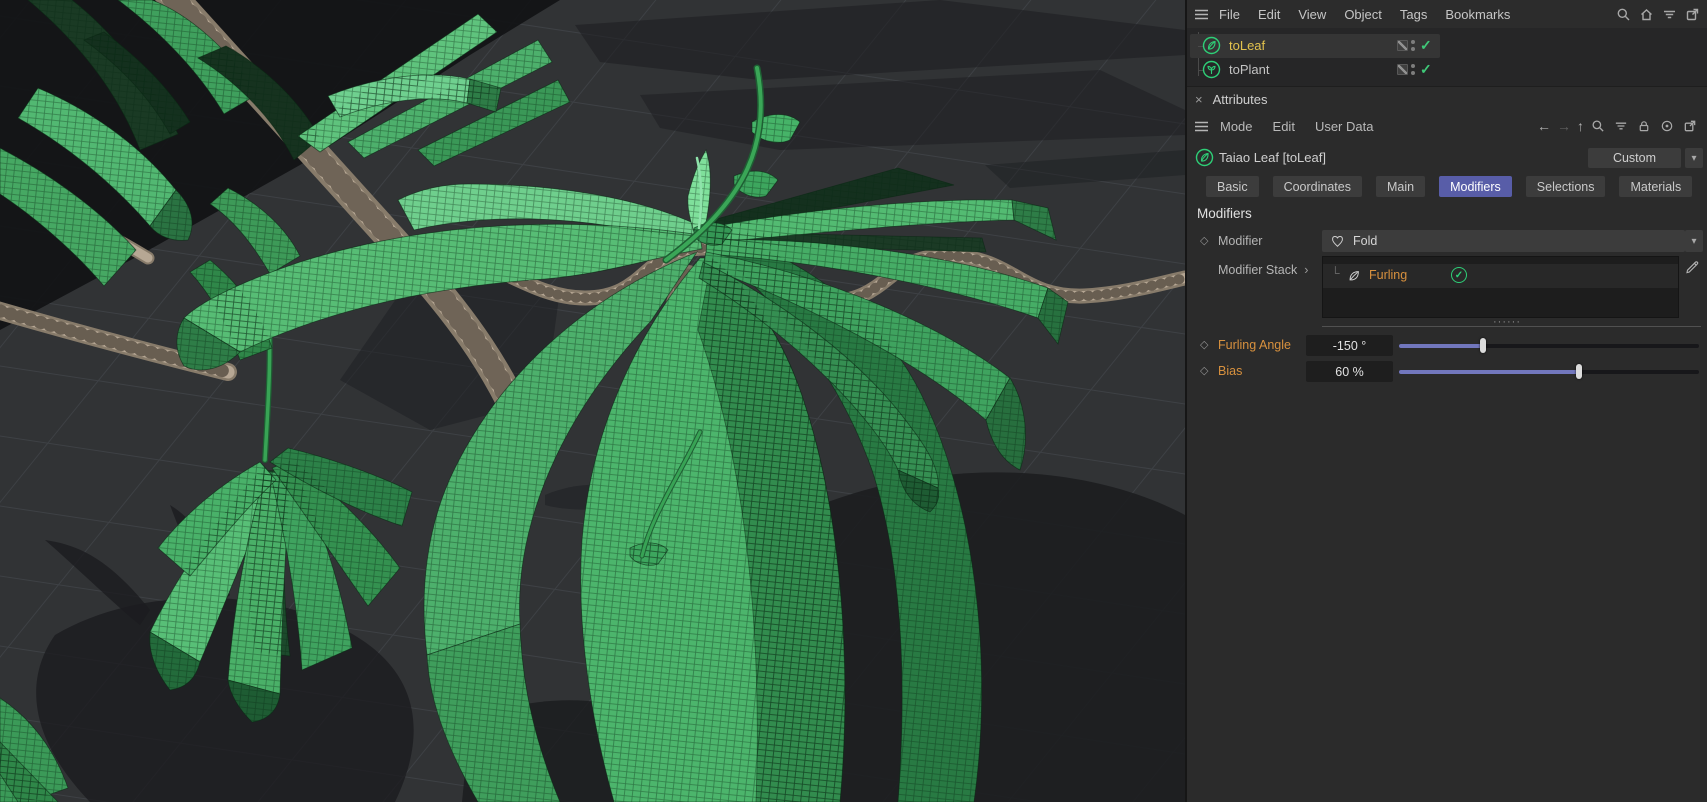  What do you see at coordinates (1549, 345) in the screenshot?
I see `furling-angle-slider` at bounding box center [1549, 345].